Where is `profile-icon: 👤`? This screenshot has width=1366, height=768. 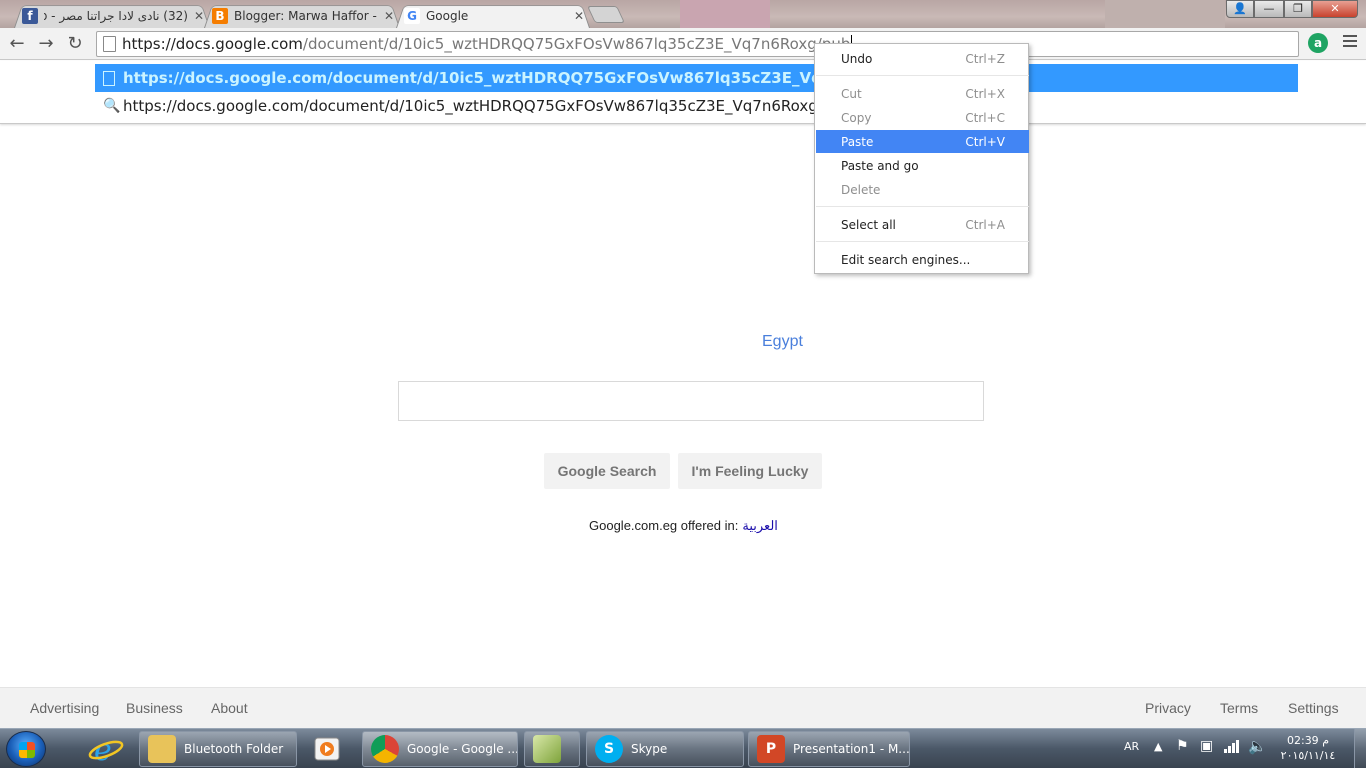 profile-icon: 👤 is located at coordinates (1240, 9).